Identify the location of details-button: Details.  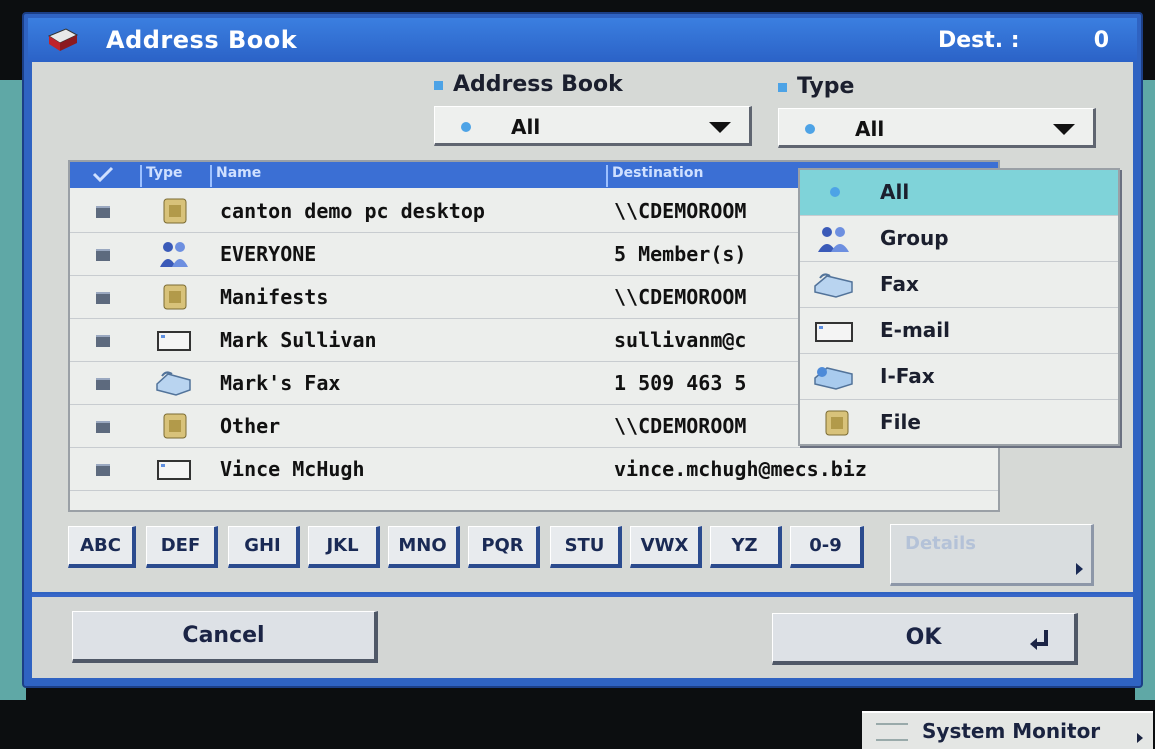
(992, 555).